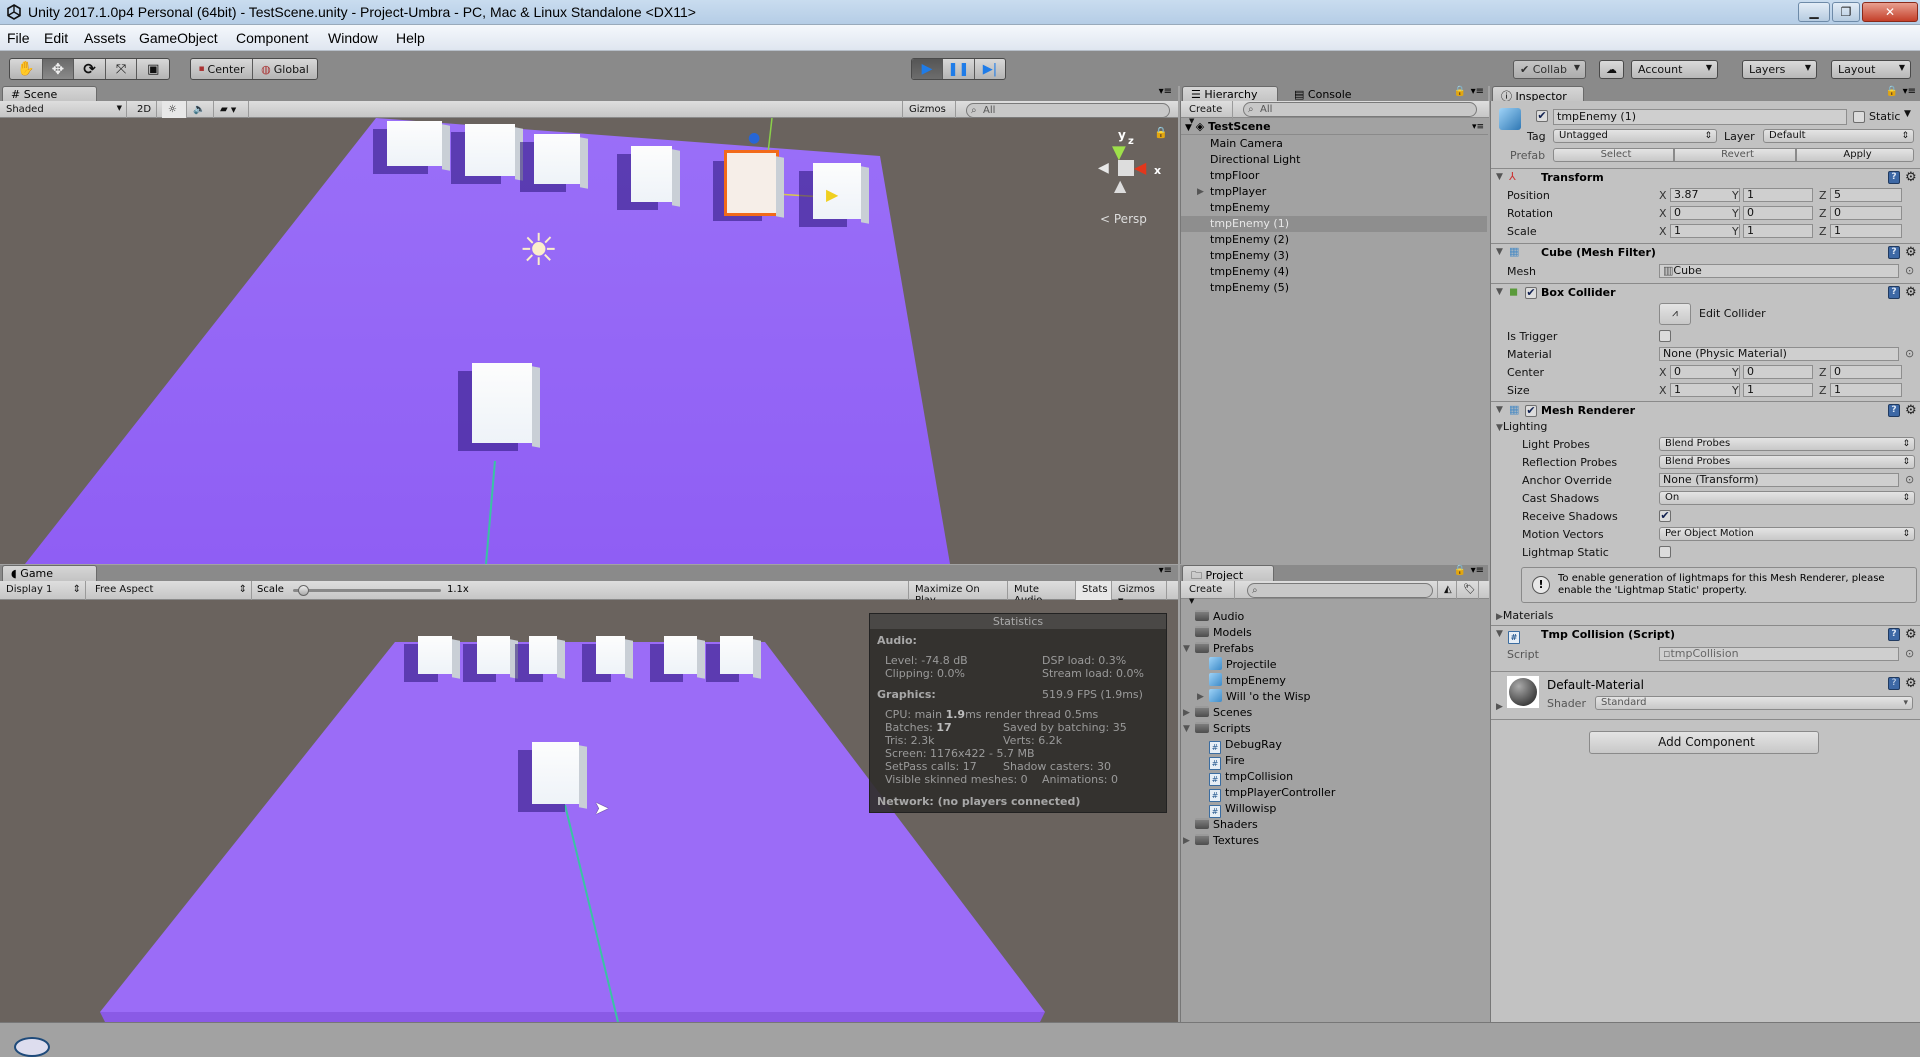  What do you see at coordinates (1663, 231) in the screenshot?
I see `scale-x-axis-label: X` at bounding box center [1663, 231].